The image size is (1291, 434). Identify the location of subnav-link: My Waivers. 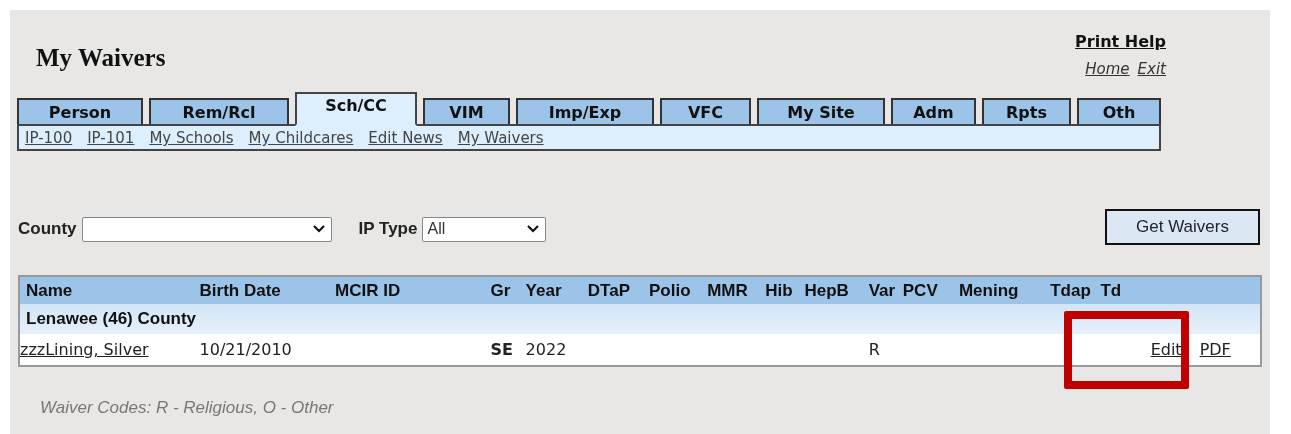
(500, 137).